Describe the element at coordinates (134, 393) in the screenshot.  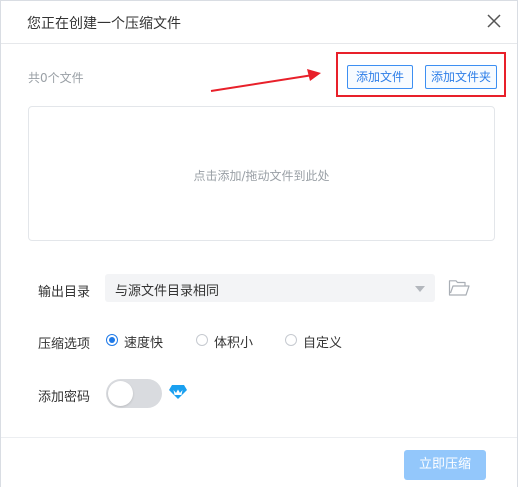
I see `password-toggle` at that location.